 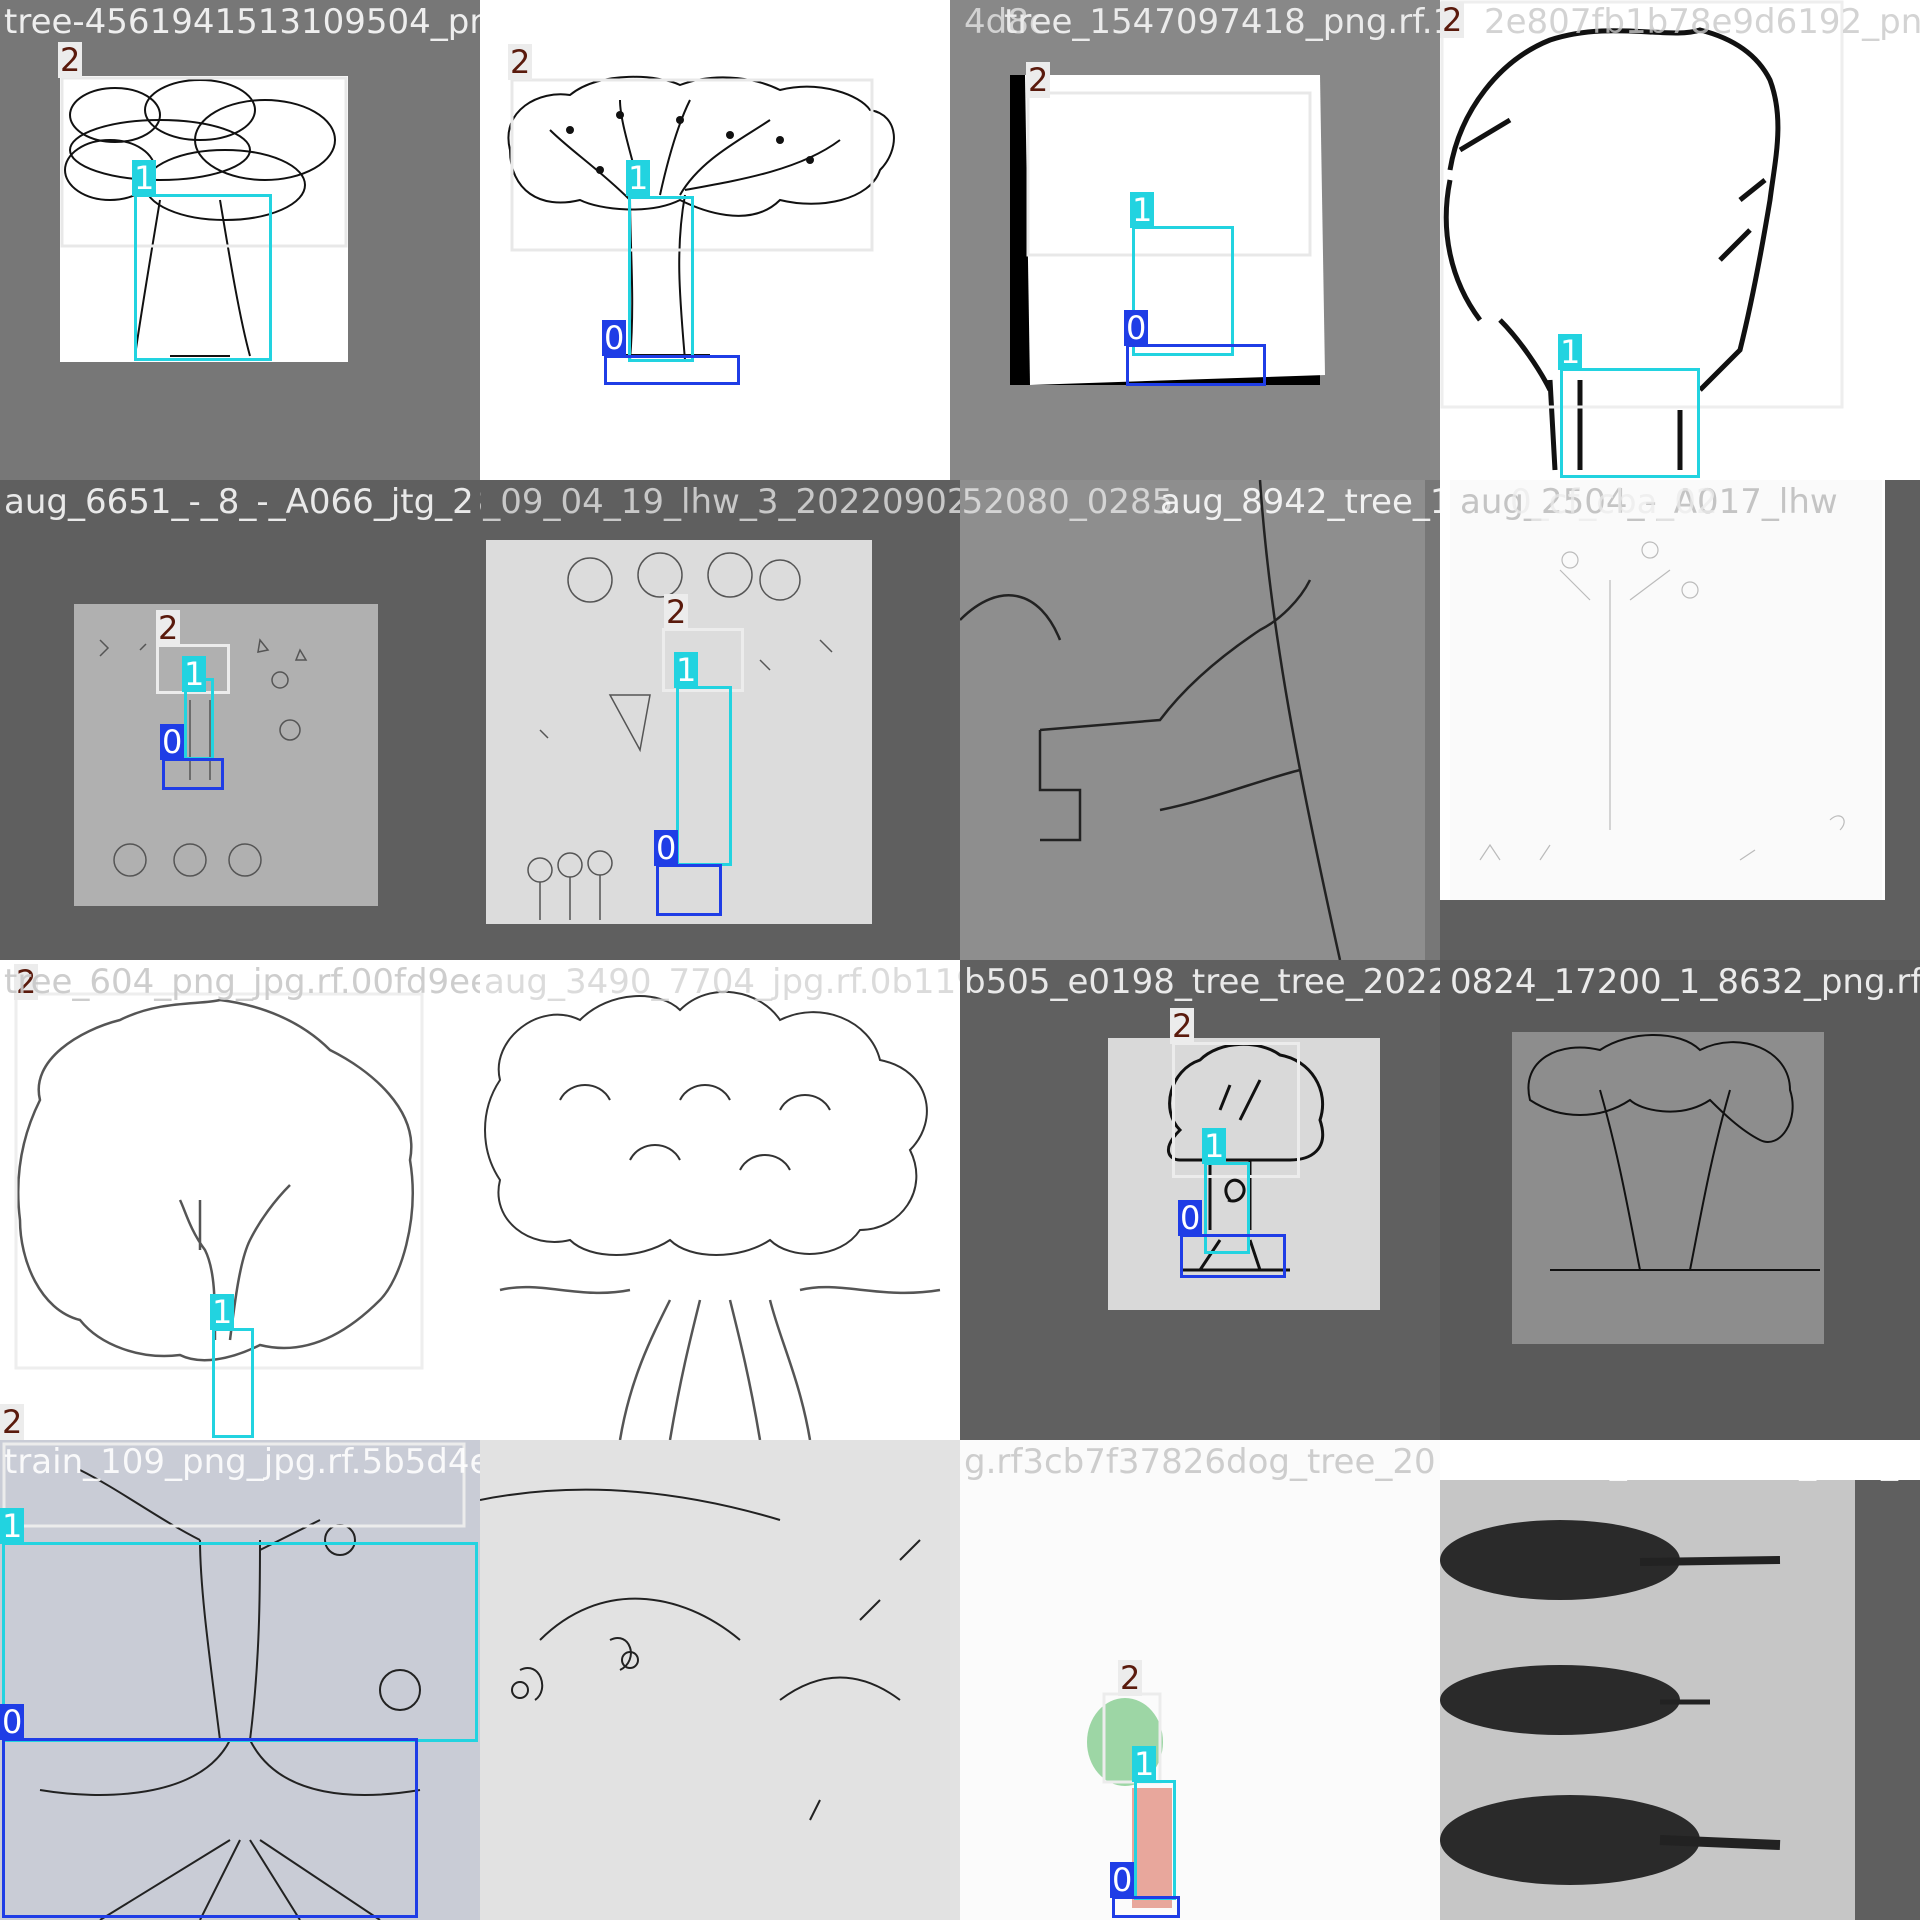 What do you see at coordinates (1200, 1680) in the screenshot?
I see `mosaic-tile-15: 2 1 0 g.rf3cb7f37826dog_tree_20` at bounding box center [1200, 1680].